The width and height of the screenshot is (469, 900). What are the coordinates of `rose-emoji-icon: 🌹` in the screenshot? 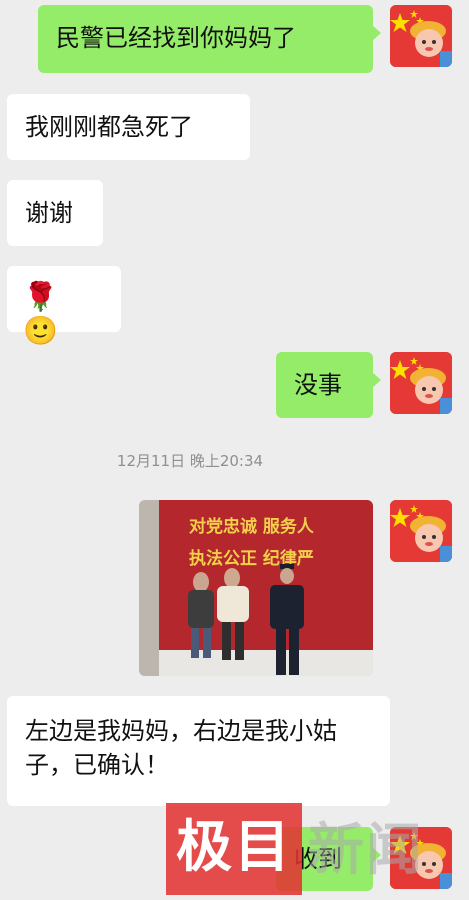 It's located at (44, 296).